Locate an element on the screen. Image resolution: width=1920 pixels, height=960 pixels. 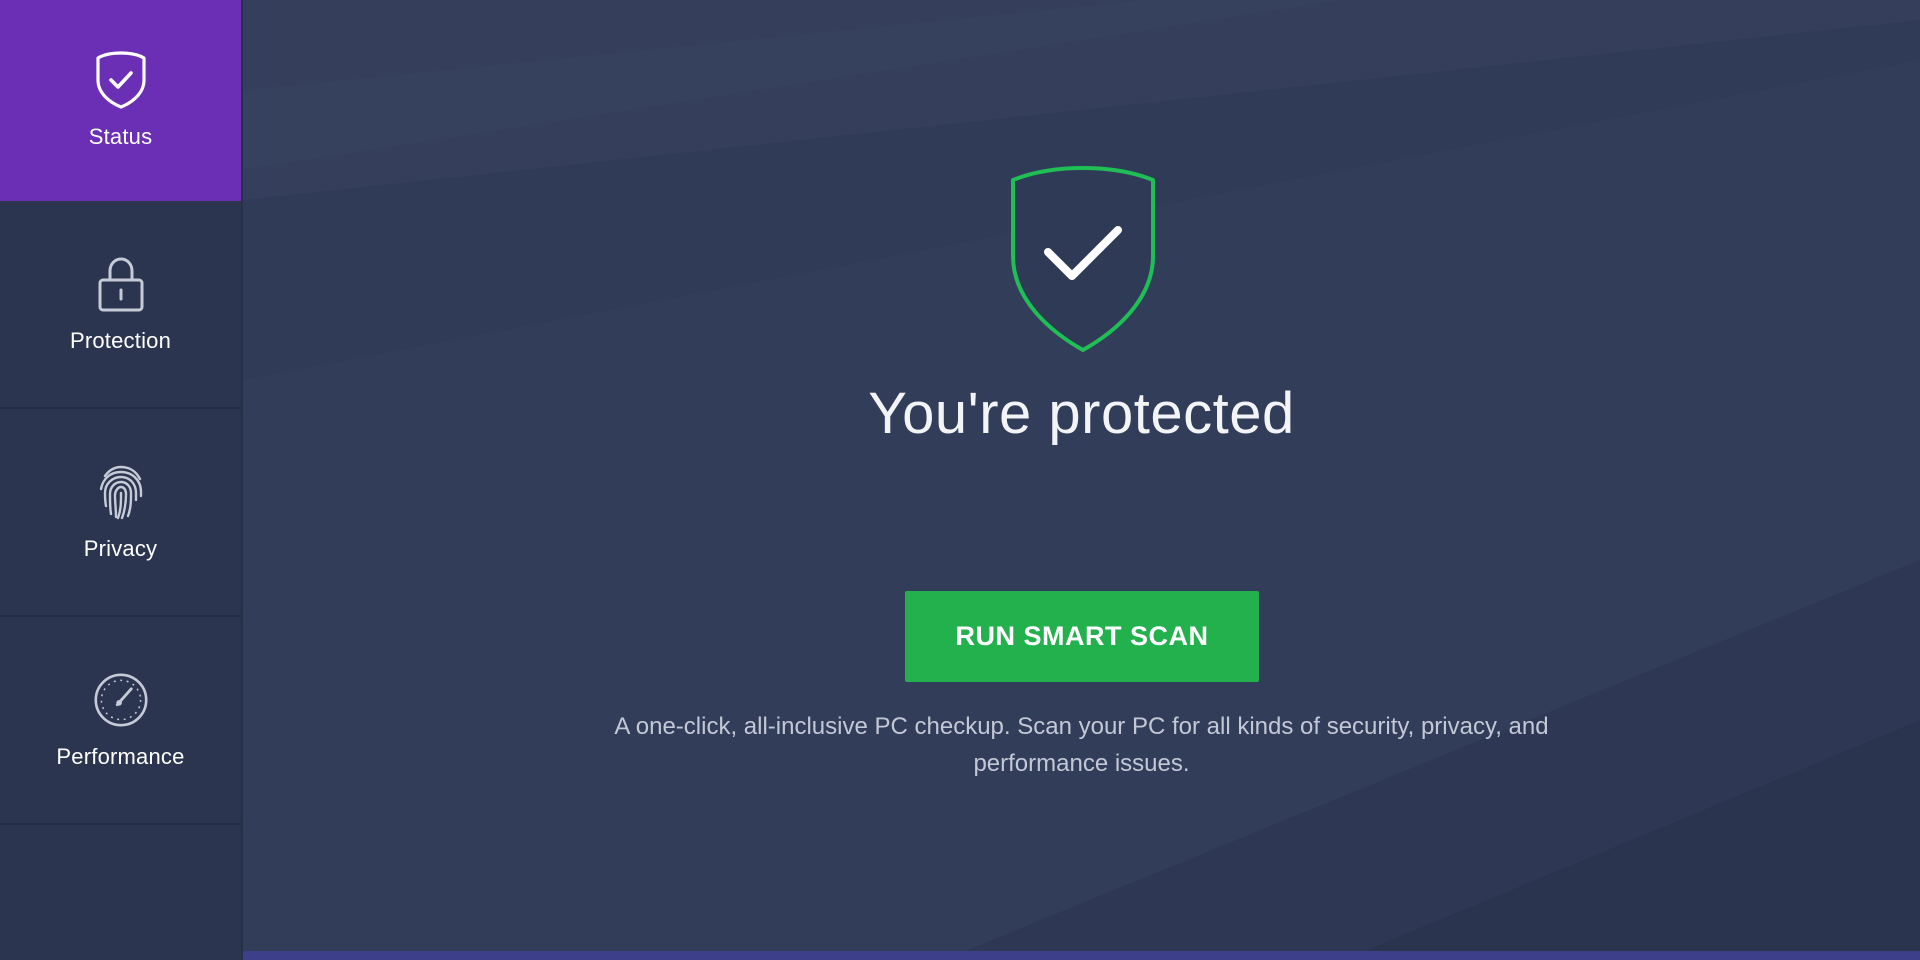
sidebar-item-label: Status is located at coordinates (120, 136).